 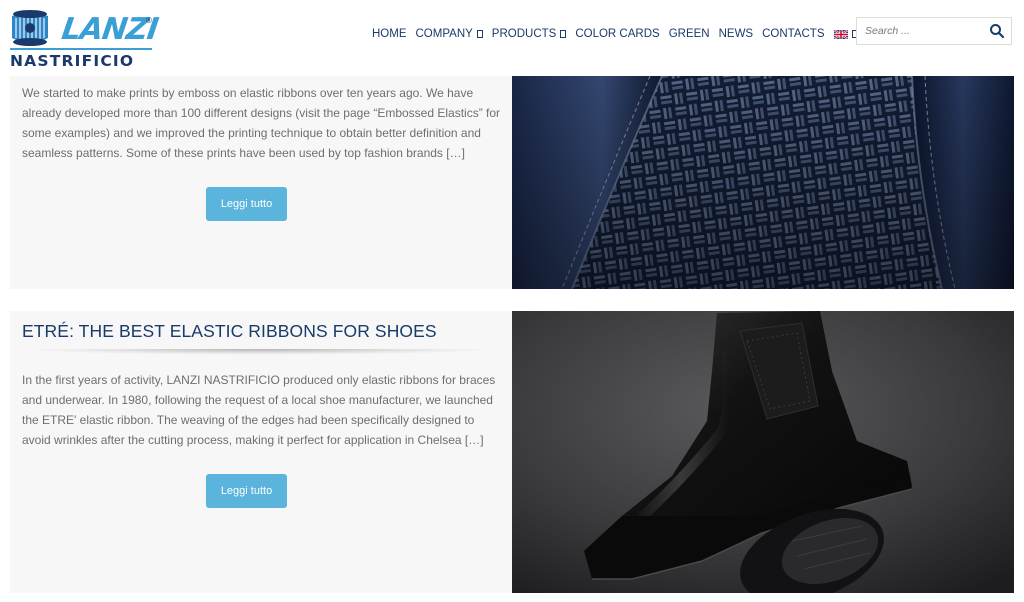 I want to click on nav-item-company: COMPANY, so click(x=449, y=34).